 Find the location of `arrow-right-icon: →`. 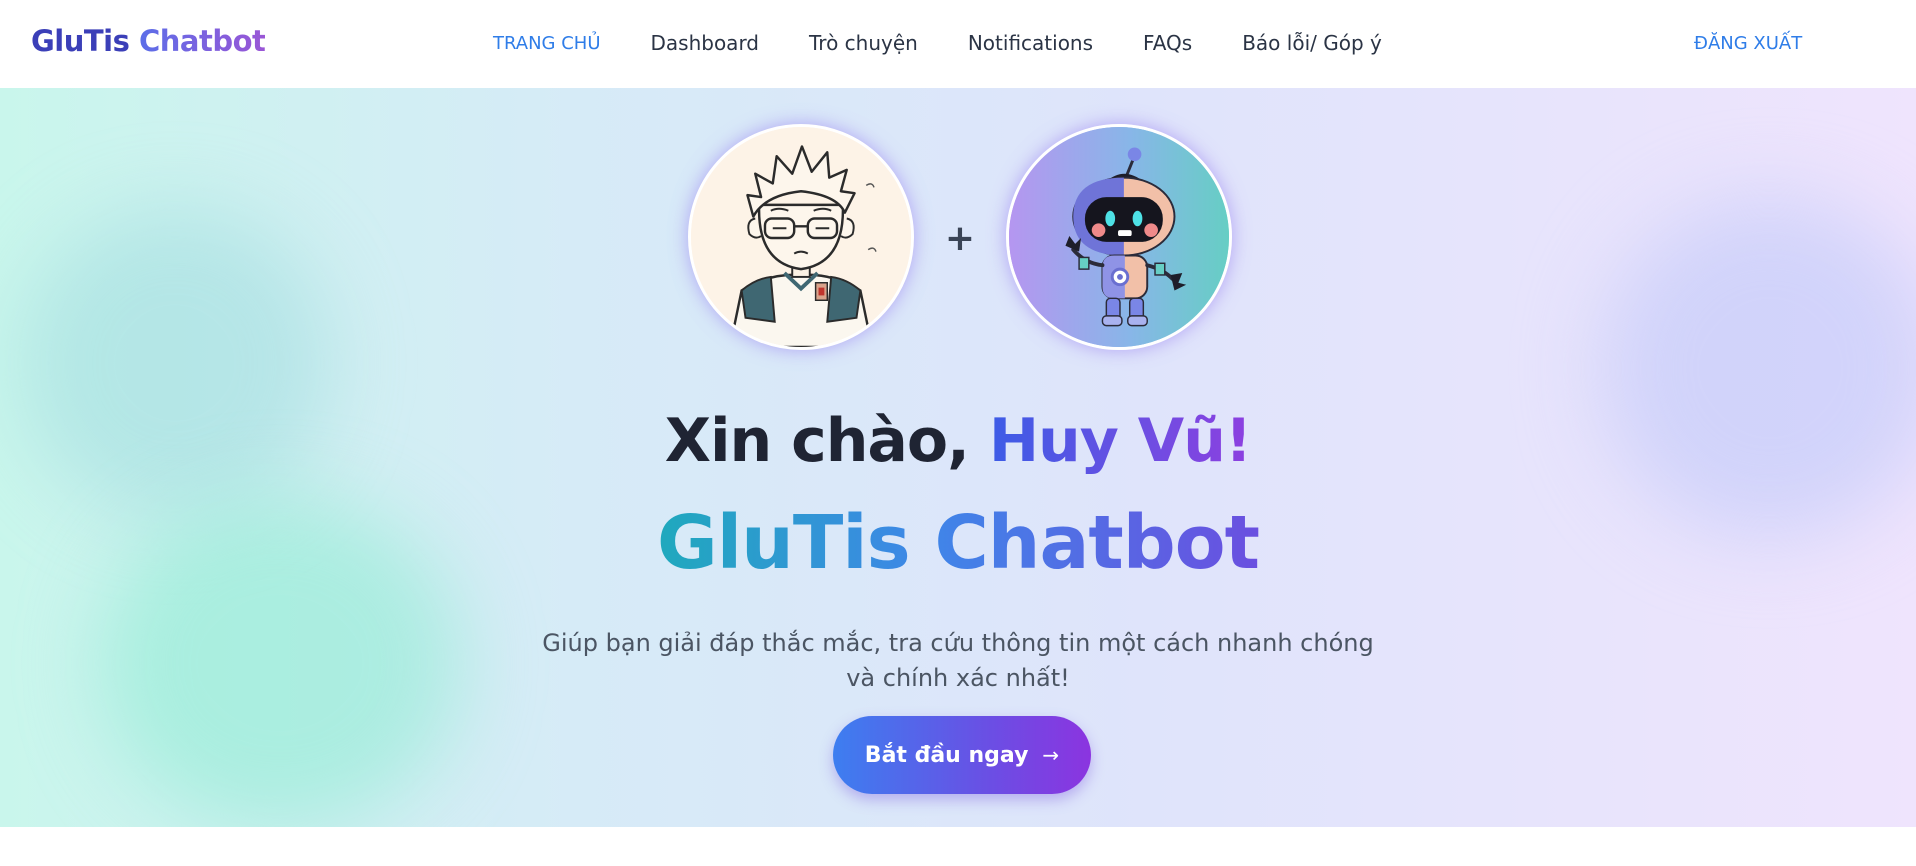

arrow-right-icon: → is located at coordinates (1051, 755).